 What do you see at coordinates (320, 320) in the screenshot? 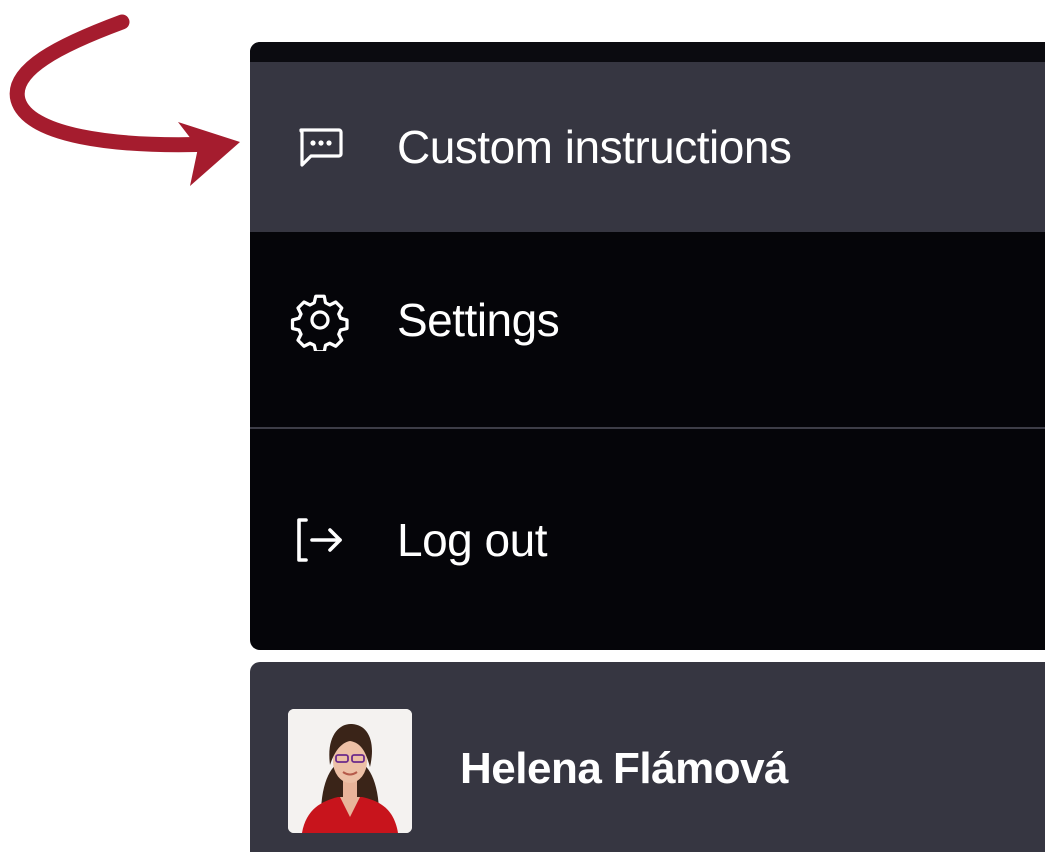
I see `gear-icon` at bounding box center [320, 320].